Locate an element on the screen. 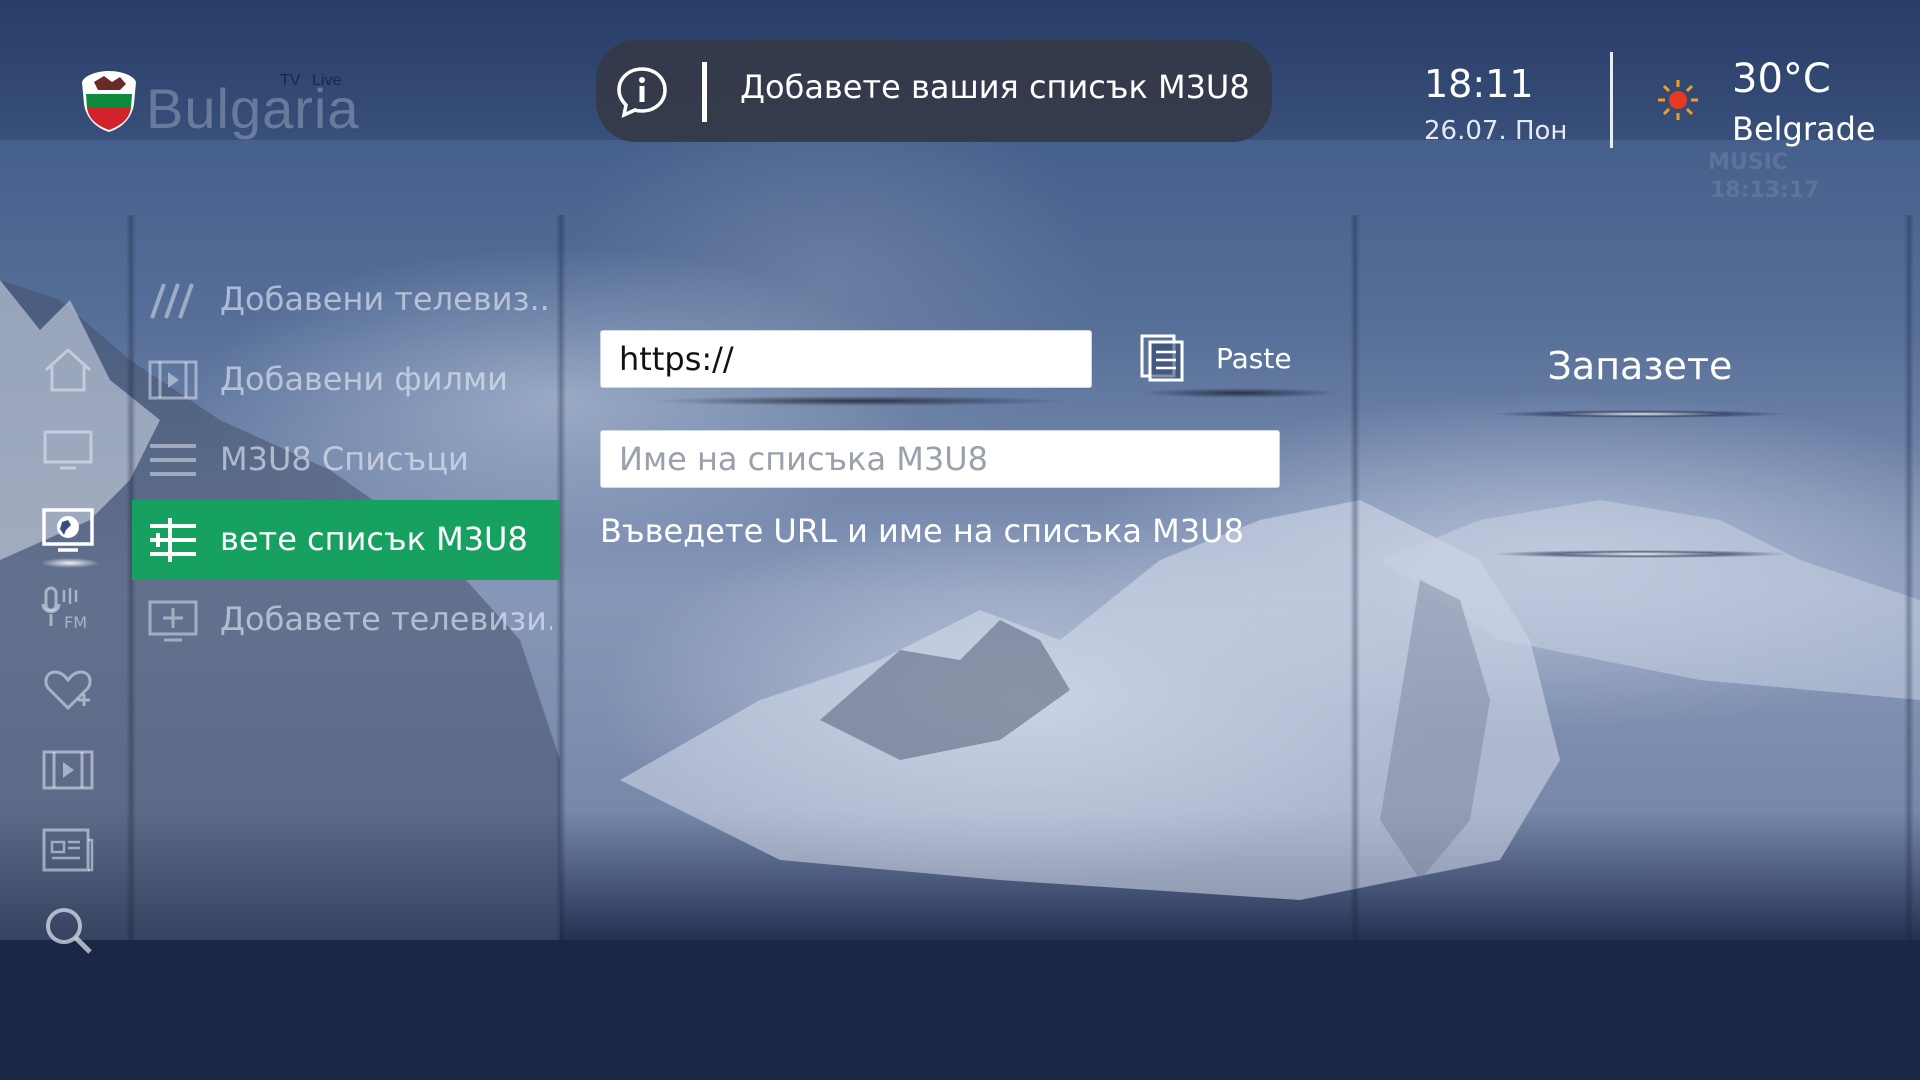 Image resolution: width=1920 pixels, height=1080 pixels. info-banner: Добавете вашия списък M3U8 is located at coordinates (934, 91).